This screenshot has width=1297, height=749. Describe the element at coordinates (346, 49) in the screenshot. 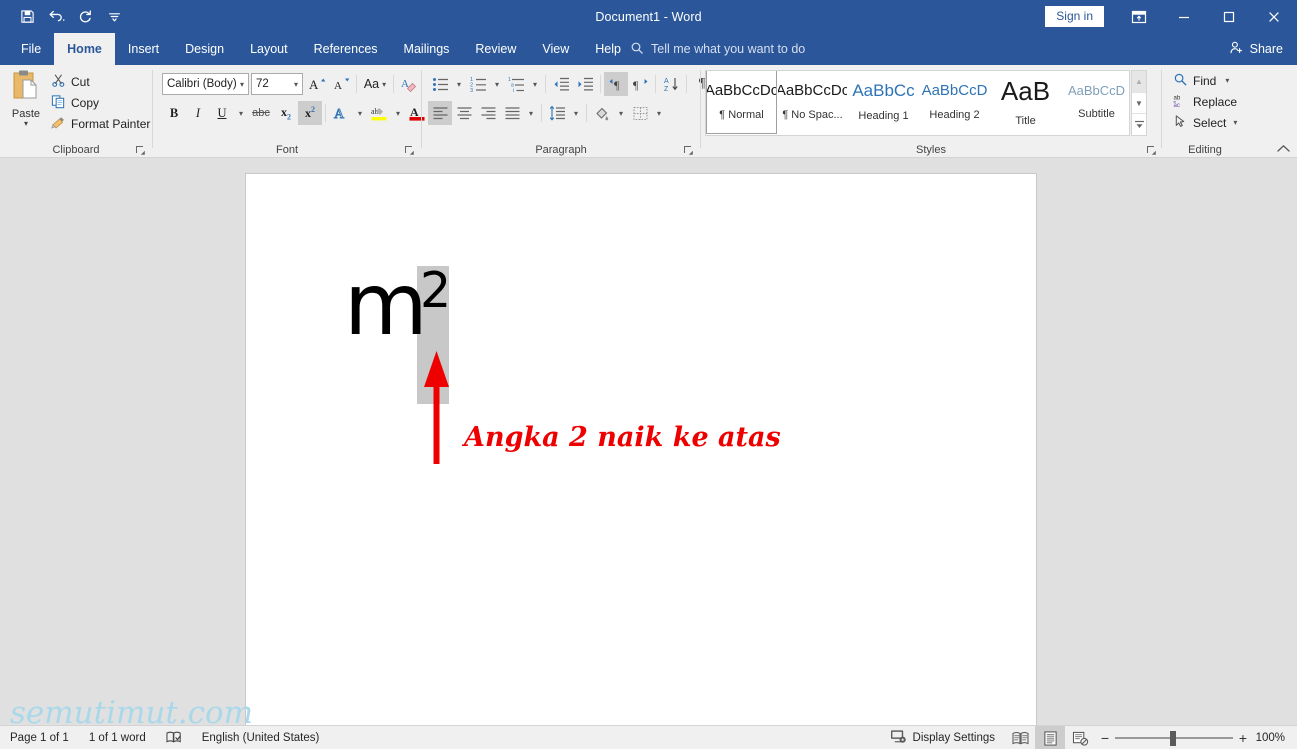

I see `tab-references: References` at that location.